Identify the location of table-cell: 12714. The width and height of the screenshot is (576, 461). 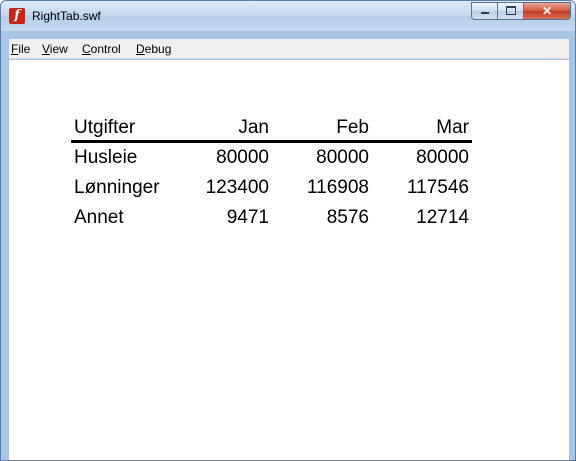
(442, 217).